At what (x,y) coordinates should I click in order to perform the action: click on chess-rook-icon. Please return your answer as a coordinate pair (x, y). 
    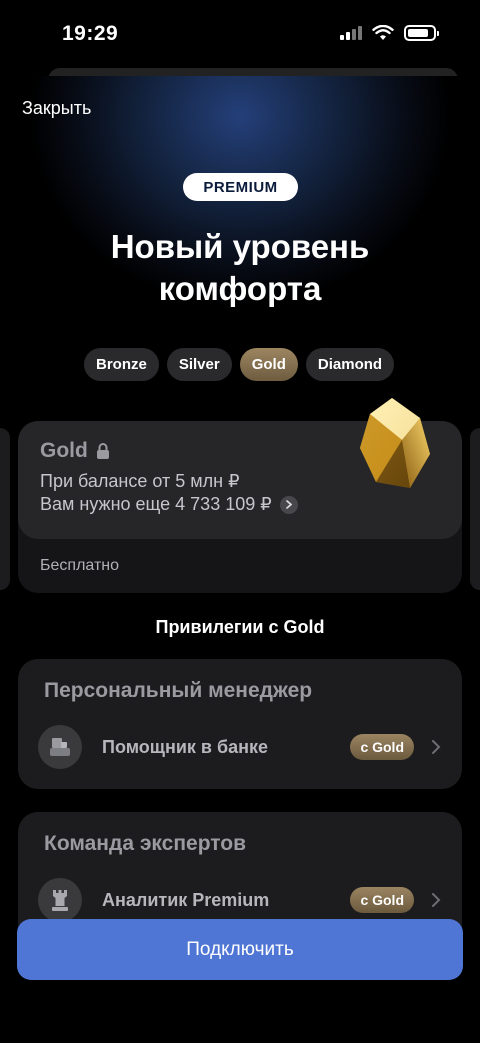
    Looking at the image, I should click on (60, 900).